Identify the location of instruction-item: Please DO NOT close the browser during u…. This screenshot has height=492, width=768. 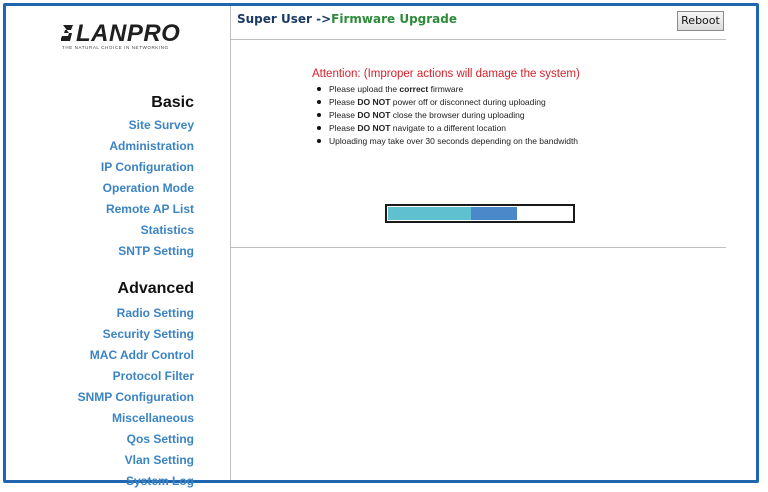
(447, 115).